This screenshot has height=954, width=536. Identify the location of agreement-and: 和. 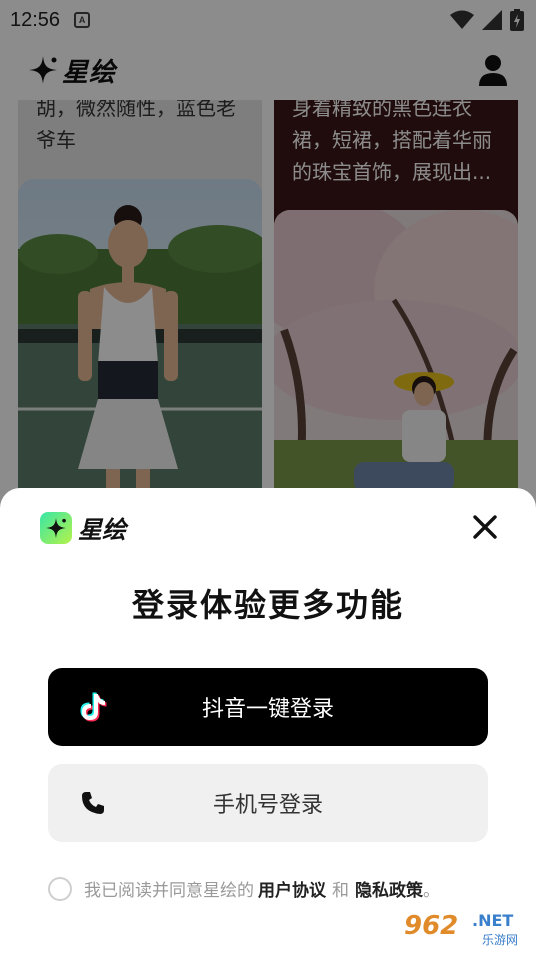
(340, 891).